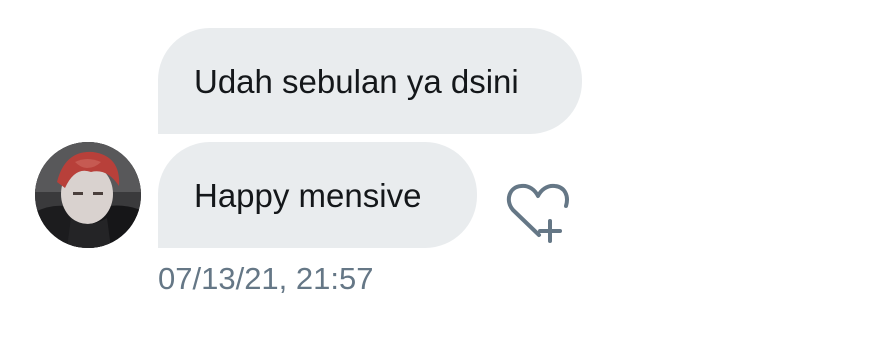 Image resolution: width=876 pixels, height=350 pixels. What do you see at coordinates (266, 278) in the screenshot?
I see `message-timestamp: 07/13/21, 21:57` at bounding box center [266, 278].